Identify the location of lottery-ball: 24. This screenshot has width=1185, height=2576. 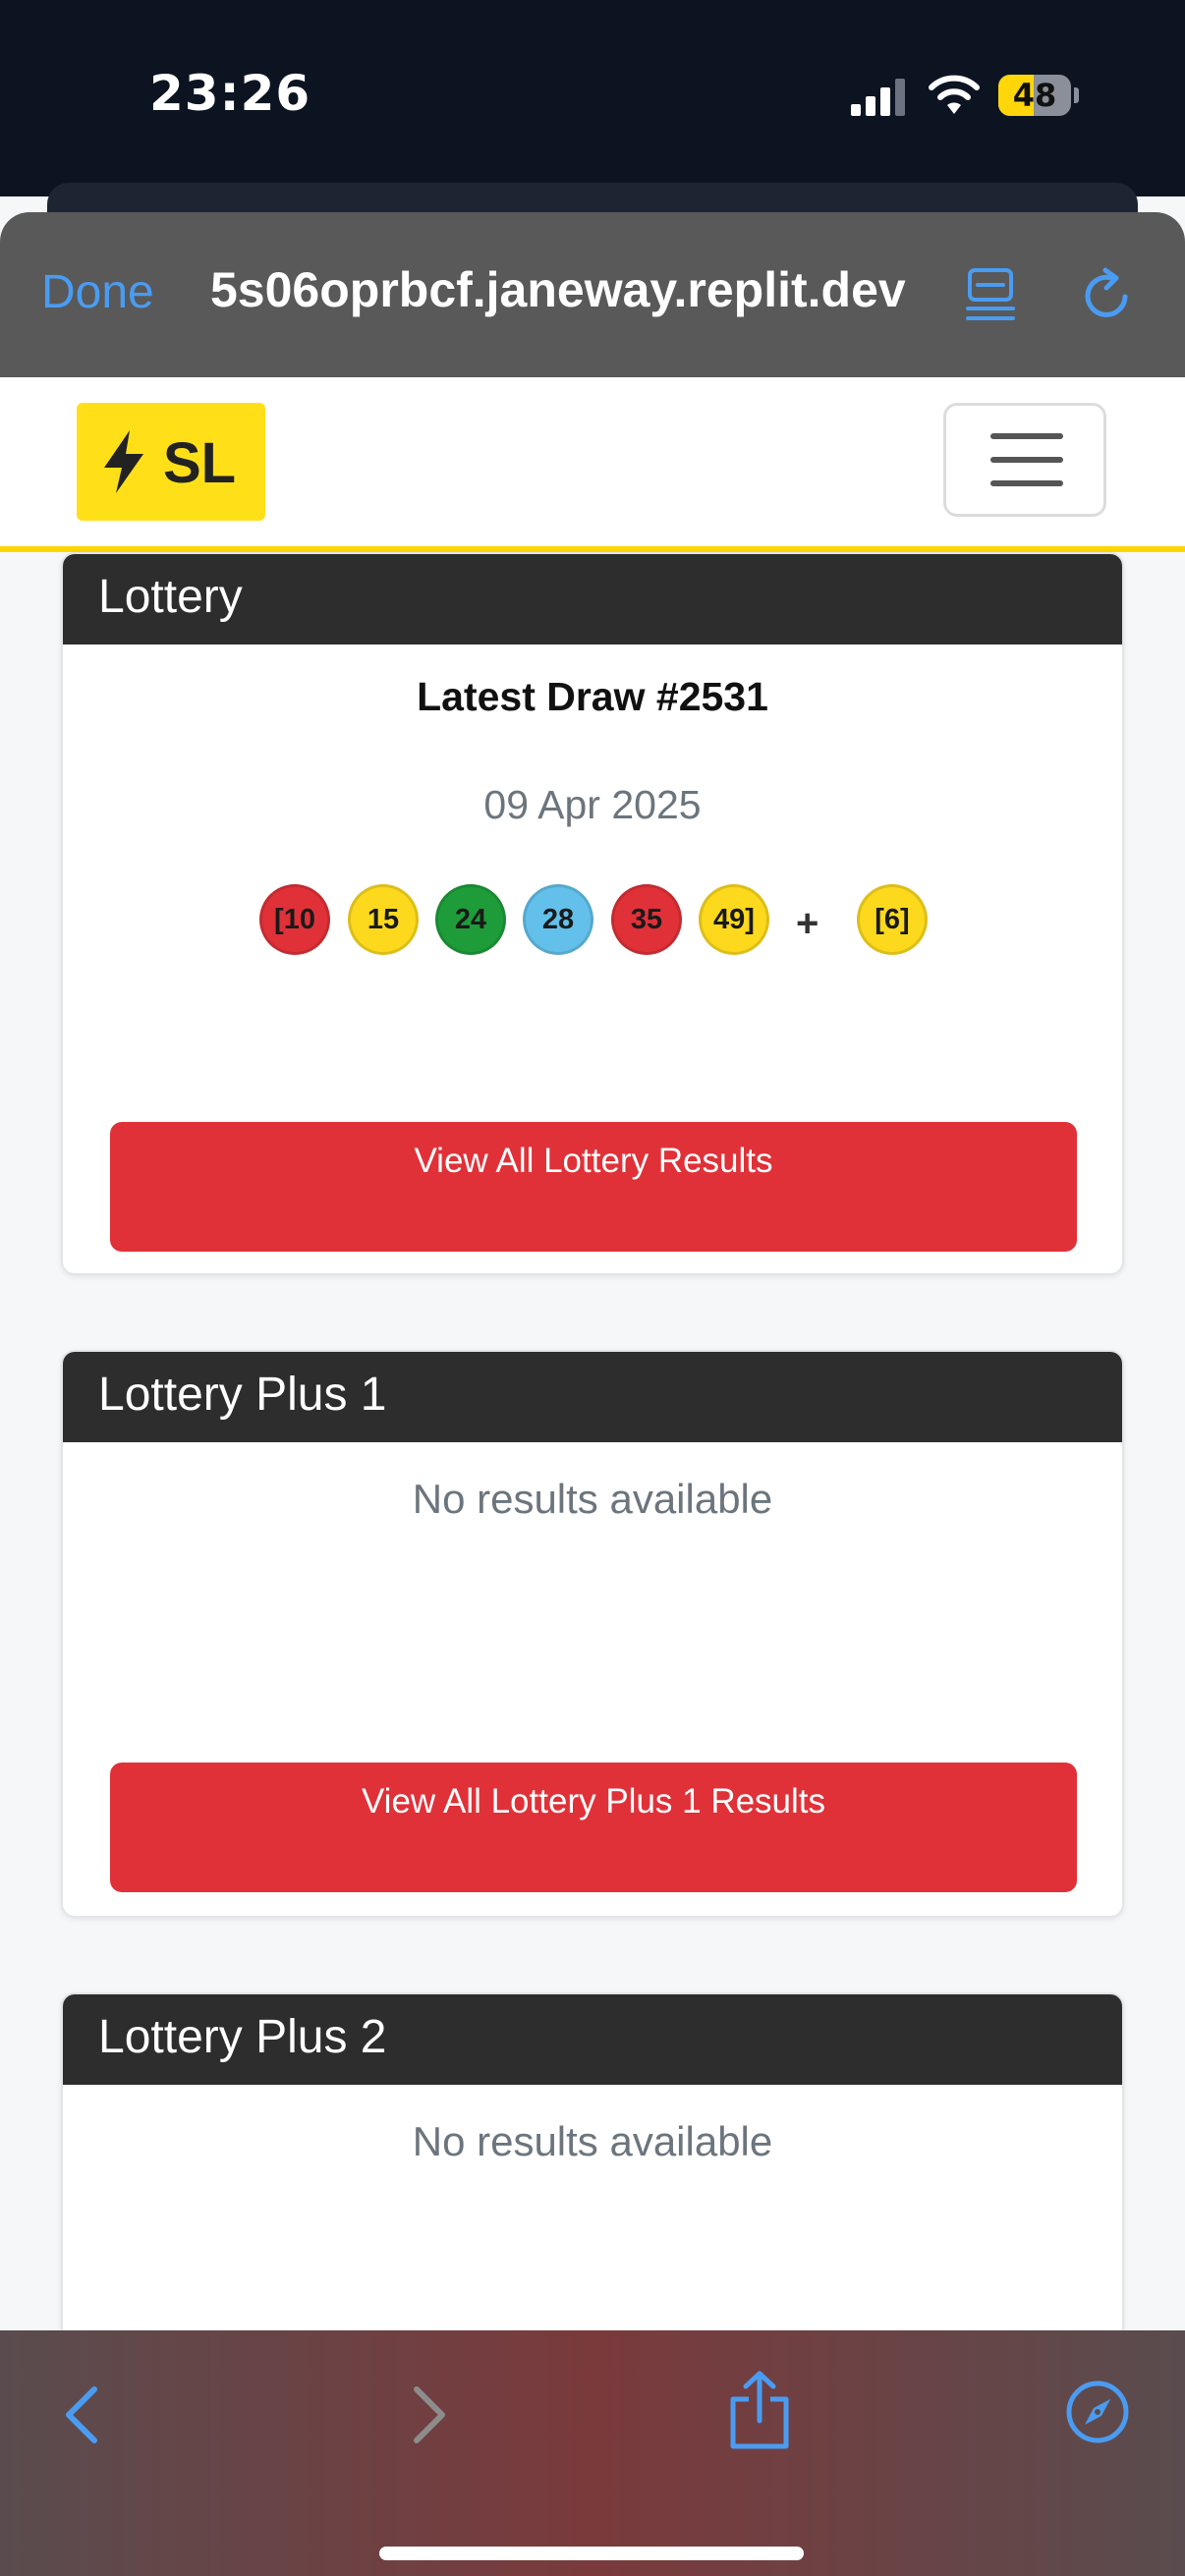
(471, 919).